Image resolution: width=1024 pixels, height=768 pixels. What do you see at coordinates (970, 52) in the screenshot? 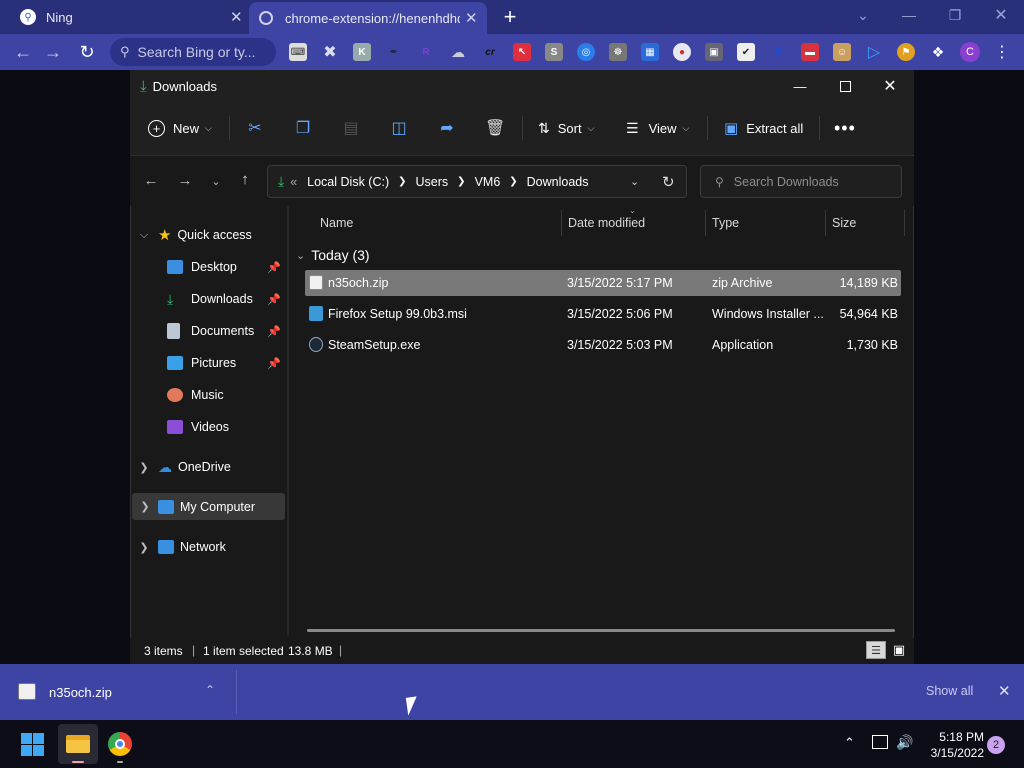
I see `profile-avatar: C` at bounding box center [970, 52].